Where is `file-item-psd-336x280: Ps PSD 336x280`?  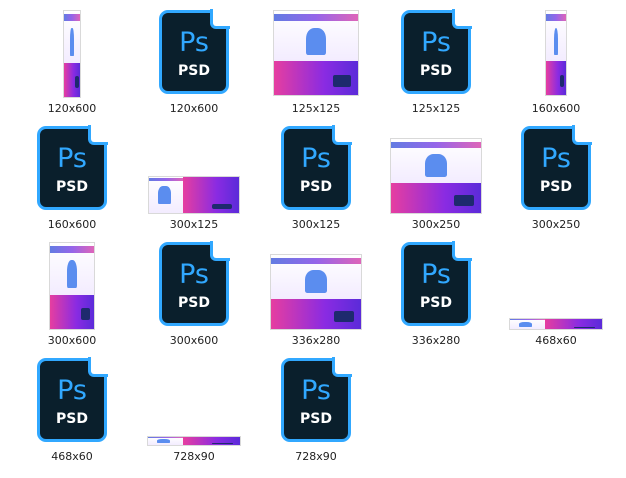 file-item-psd-336x280: Ps PSD 336x280 is located at coordinates (436, 293).